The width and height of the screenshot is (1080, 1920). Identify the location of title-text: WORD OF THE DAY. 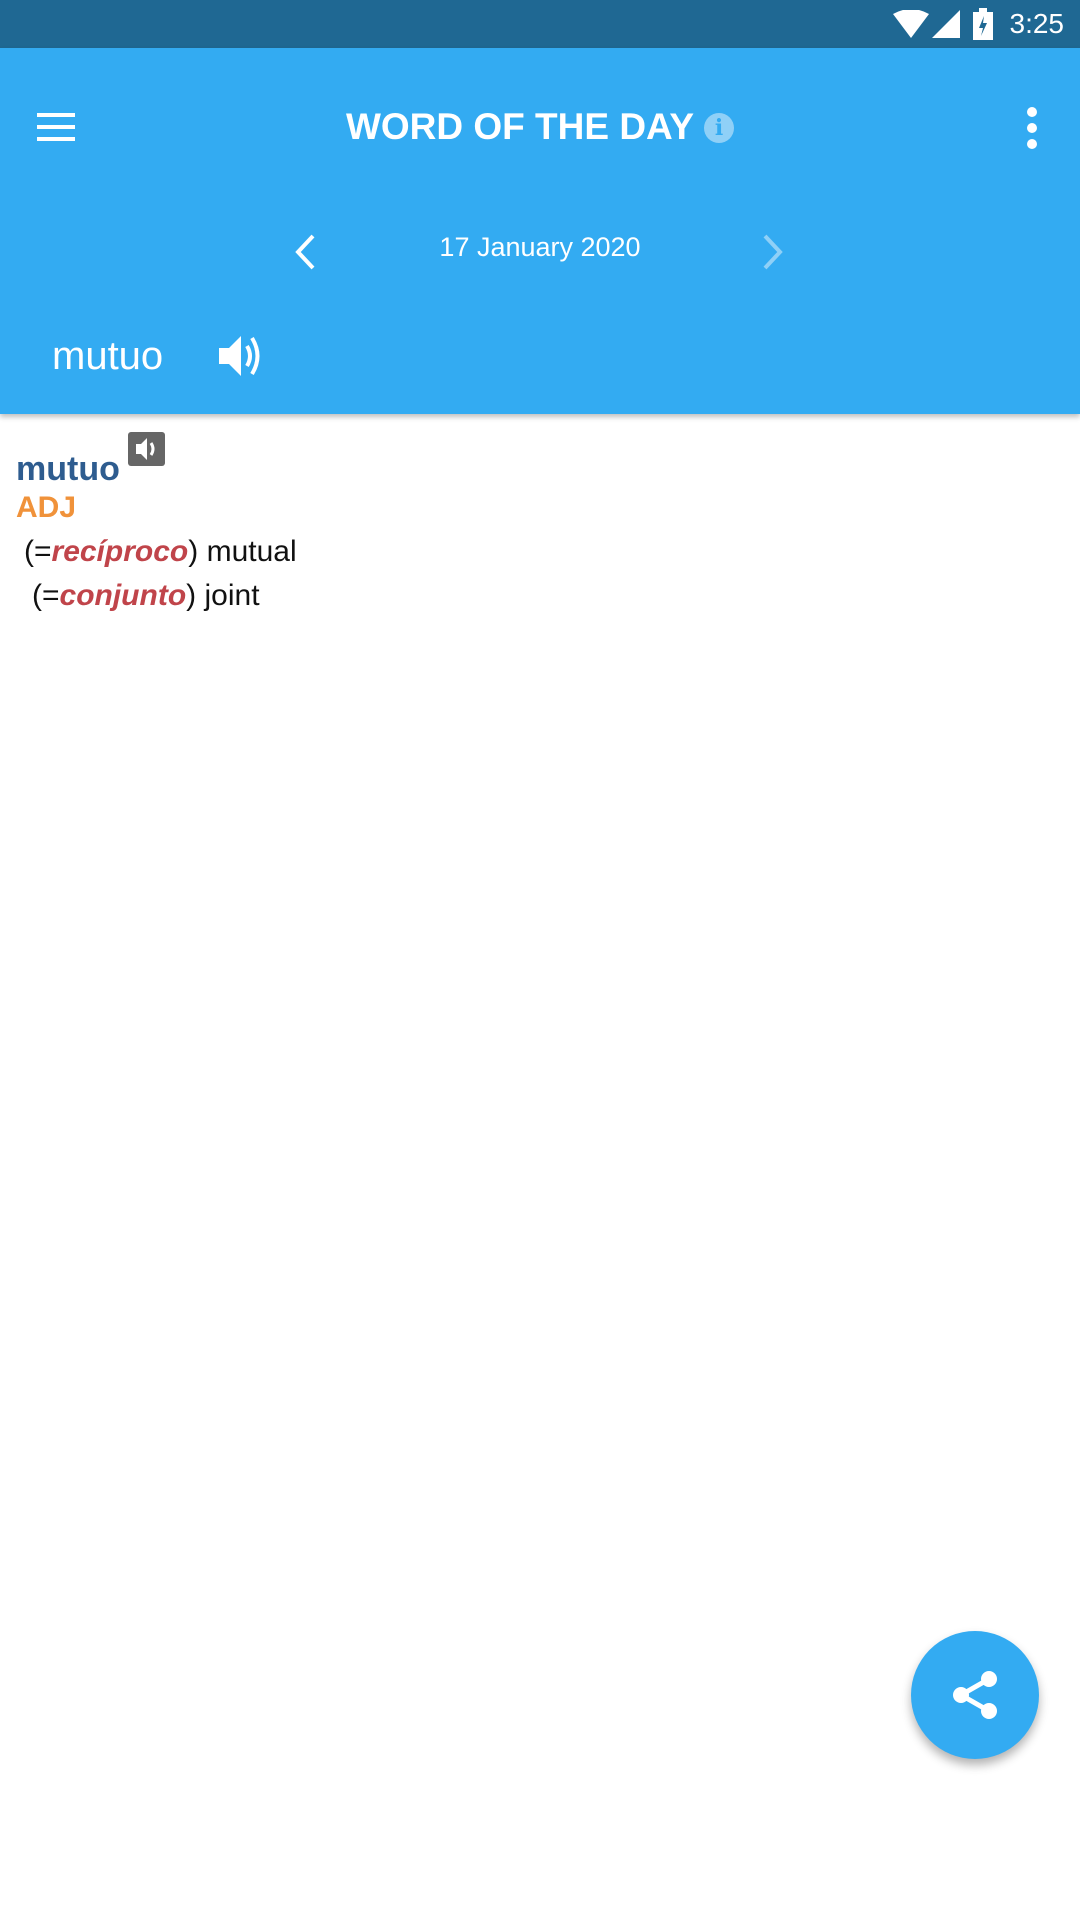
(520, 126).